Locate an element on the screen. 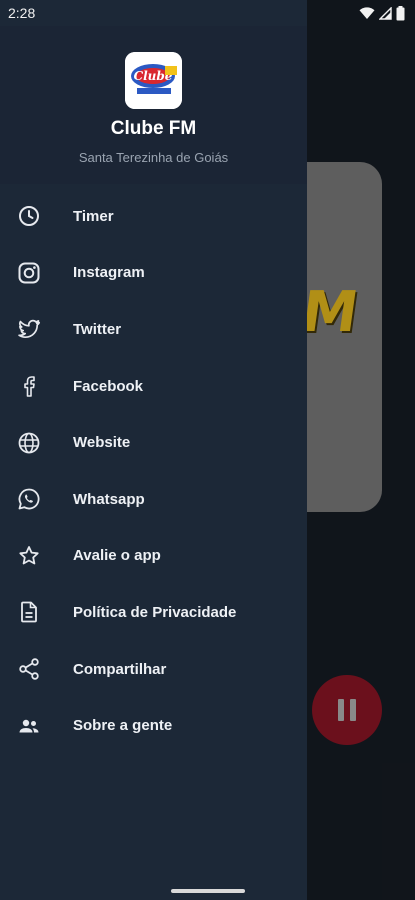 Image resolution: width=415 pixels, height=900 pixels. menu-item-instagram: Instagram is located at coordinates (153, 273).